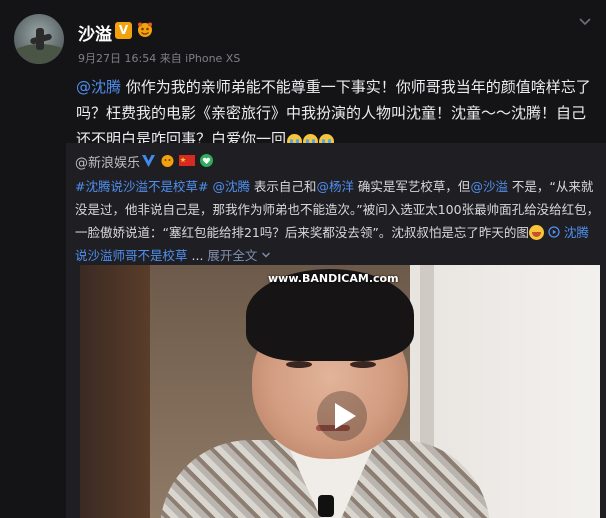 This screenshot has width=606, height=518. I want to click on vip-verified-icon: V, so click(123, 30).